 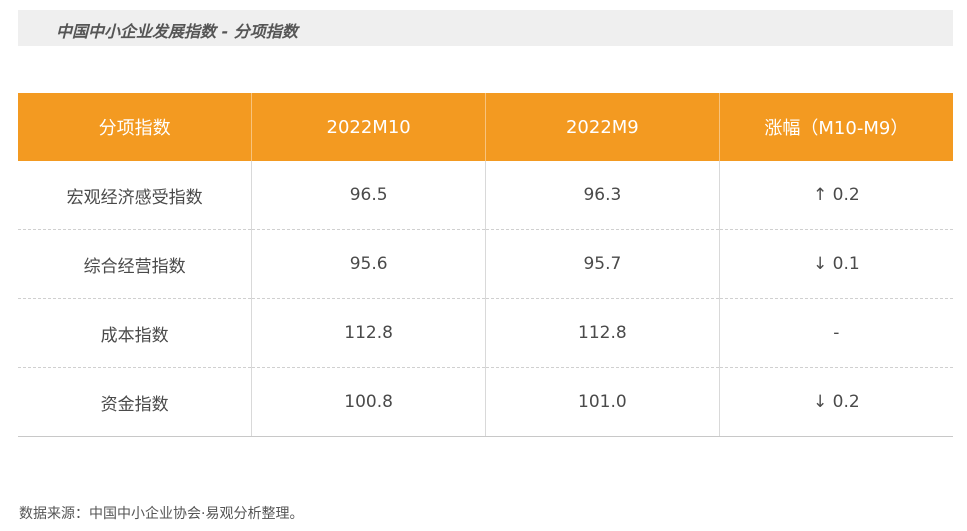 I want to click on table-row: 综合经营指数 95.6 95.7 ↓ 0.1, so click(x=485, y=264).